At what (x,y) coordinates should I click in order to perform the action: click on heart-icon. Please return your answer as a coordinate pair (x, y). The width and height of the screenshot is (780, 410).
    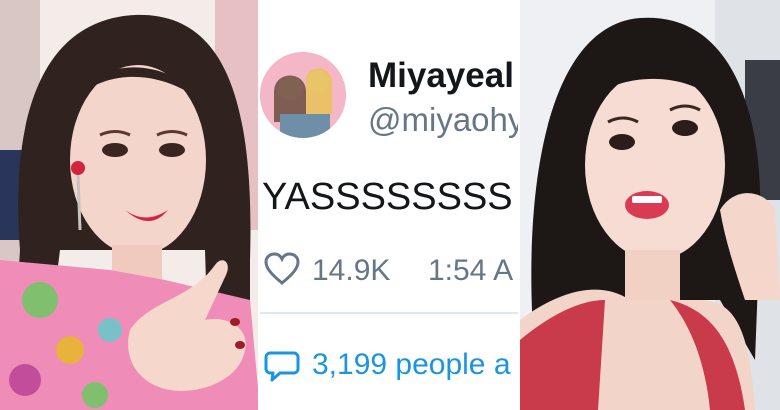
    Looking at the image, I should click on (282, 271).